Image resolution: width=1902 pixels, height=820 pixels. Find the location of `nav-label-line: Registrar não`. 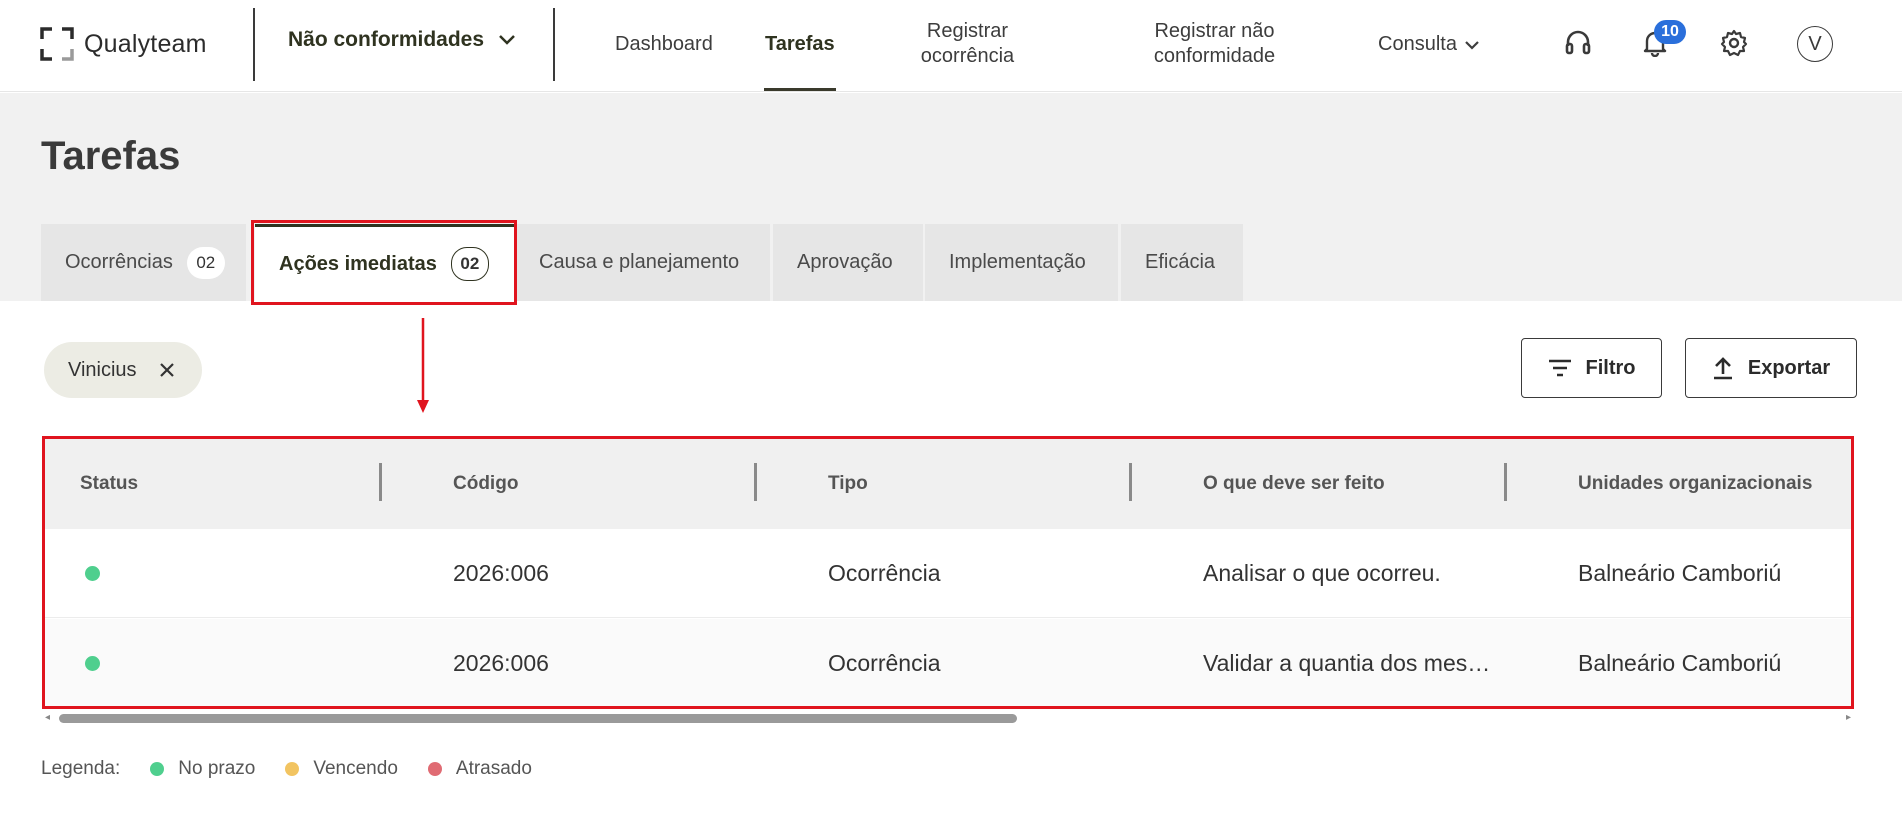

nav-label-line: Registrar não is located at coordinates (1214, 31).